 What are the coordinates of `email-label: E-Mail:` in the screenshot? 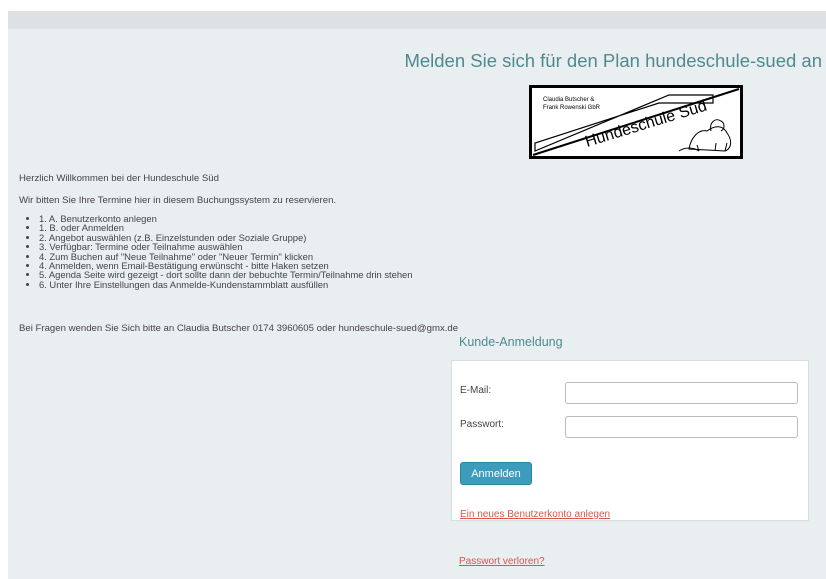 It's located at (476, 390).